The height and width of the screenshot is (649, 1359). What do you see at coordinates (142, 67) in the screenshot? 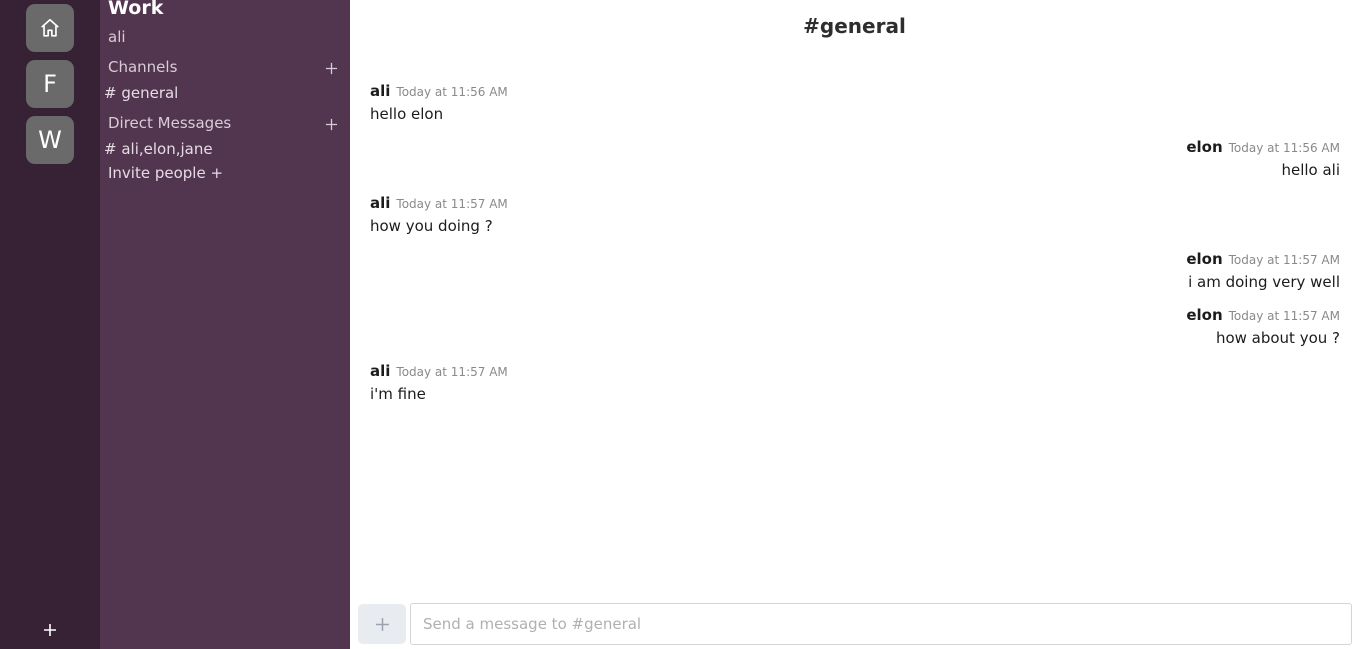
I see `channels-section-title: Channels` at bounding box center [142, 67].